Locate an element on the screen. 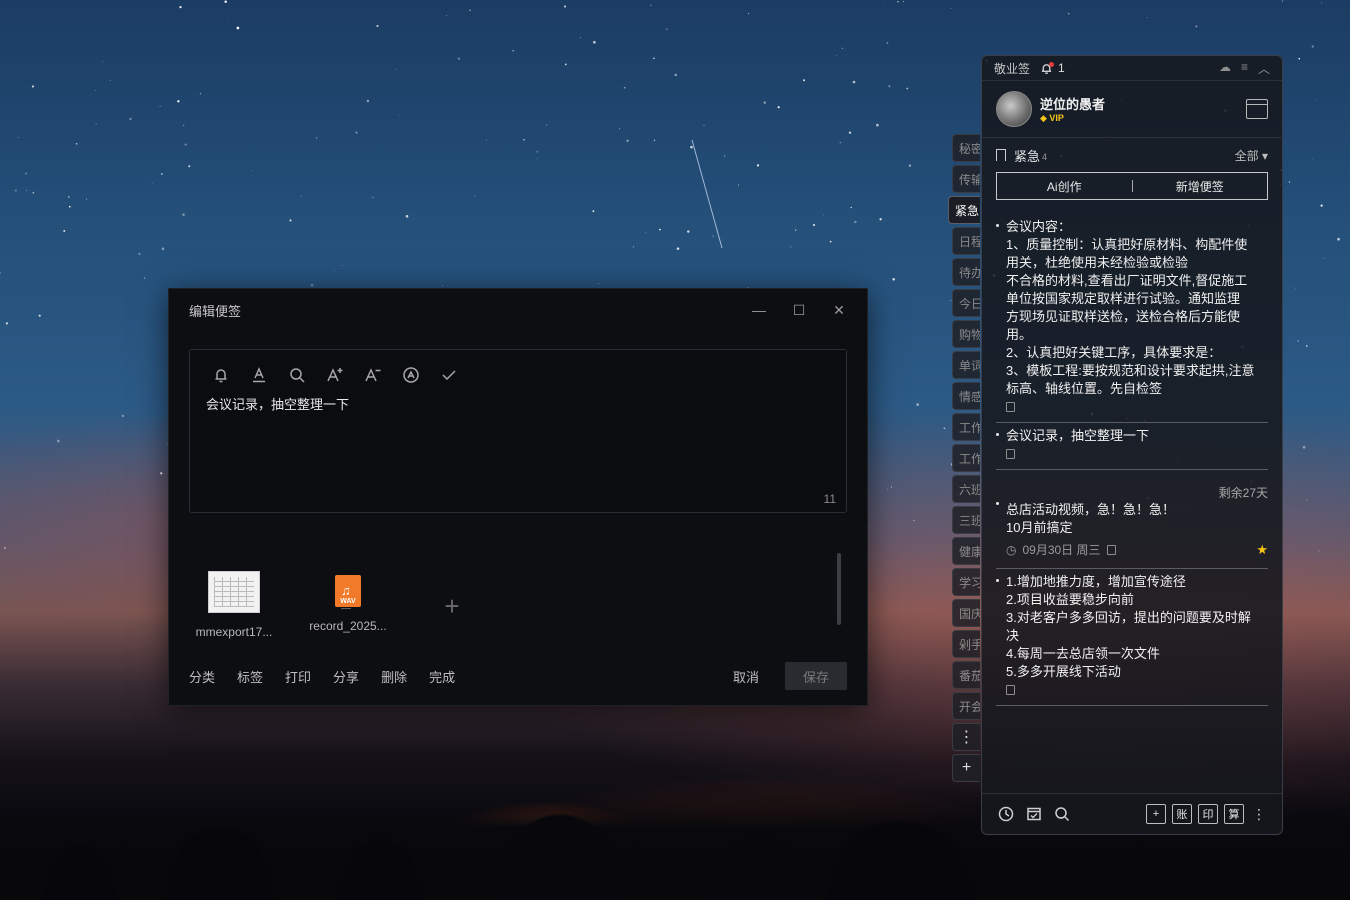 This screenshot has width=1350, height=900. menu-icon: ≡ is located at coordinates (1244, 68).